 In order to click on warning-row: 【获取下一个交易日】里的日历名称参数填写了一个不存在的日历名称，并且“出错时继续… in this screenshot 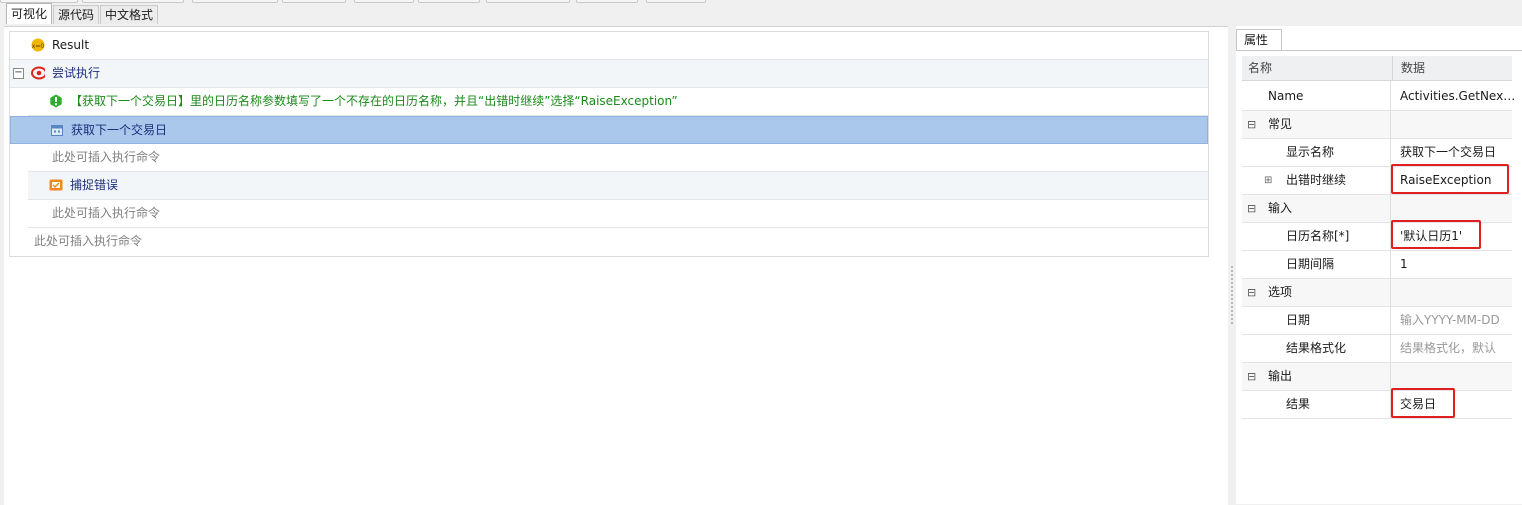, I will do `click(618, 102)`.